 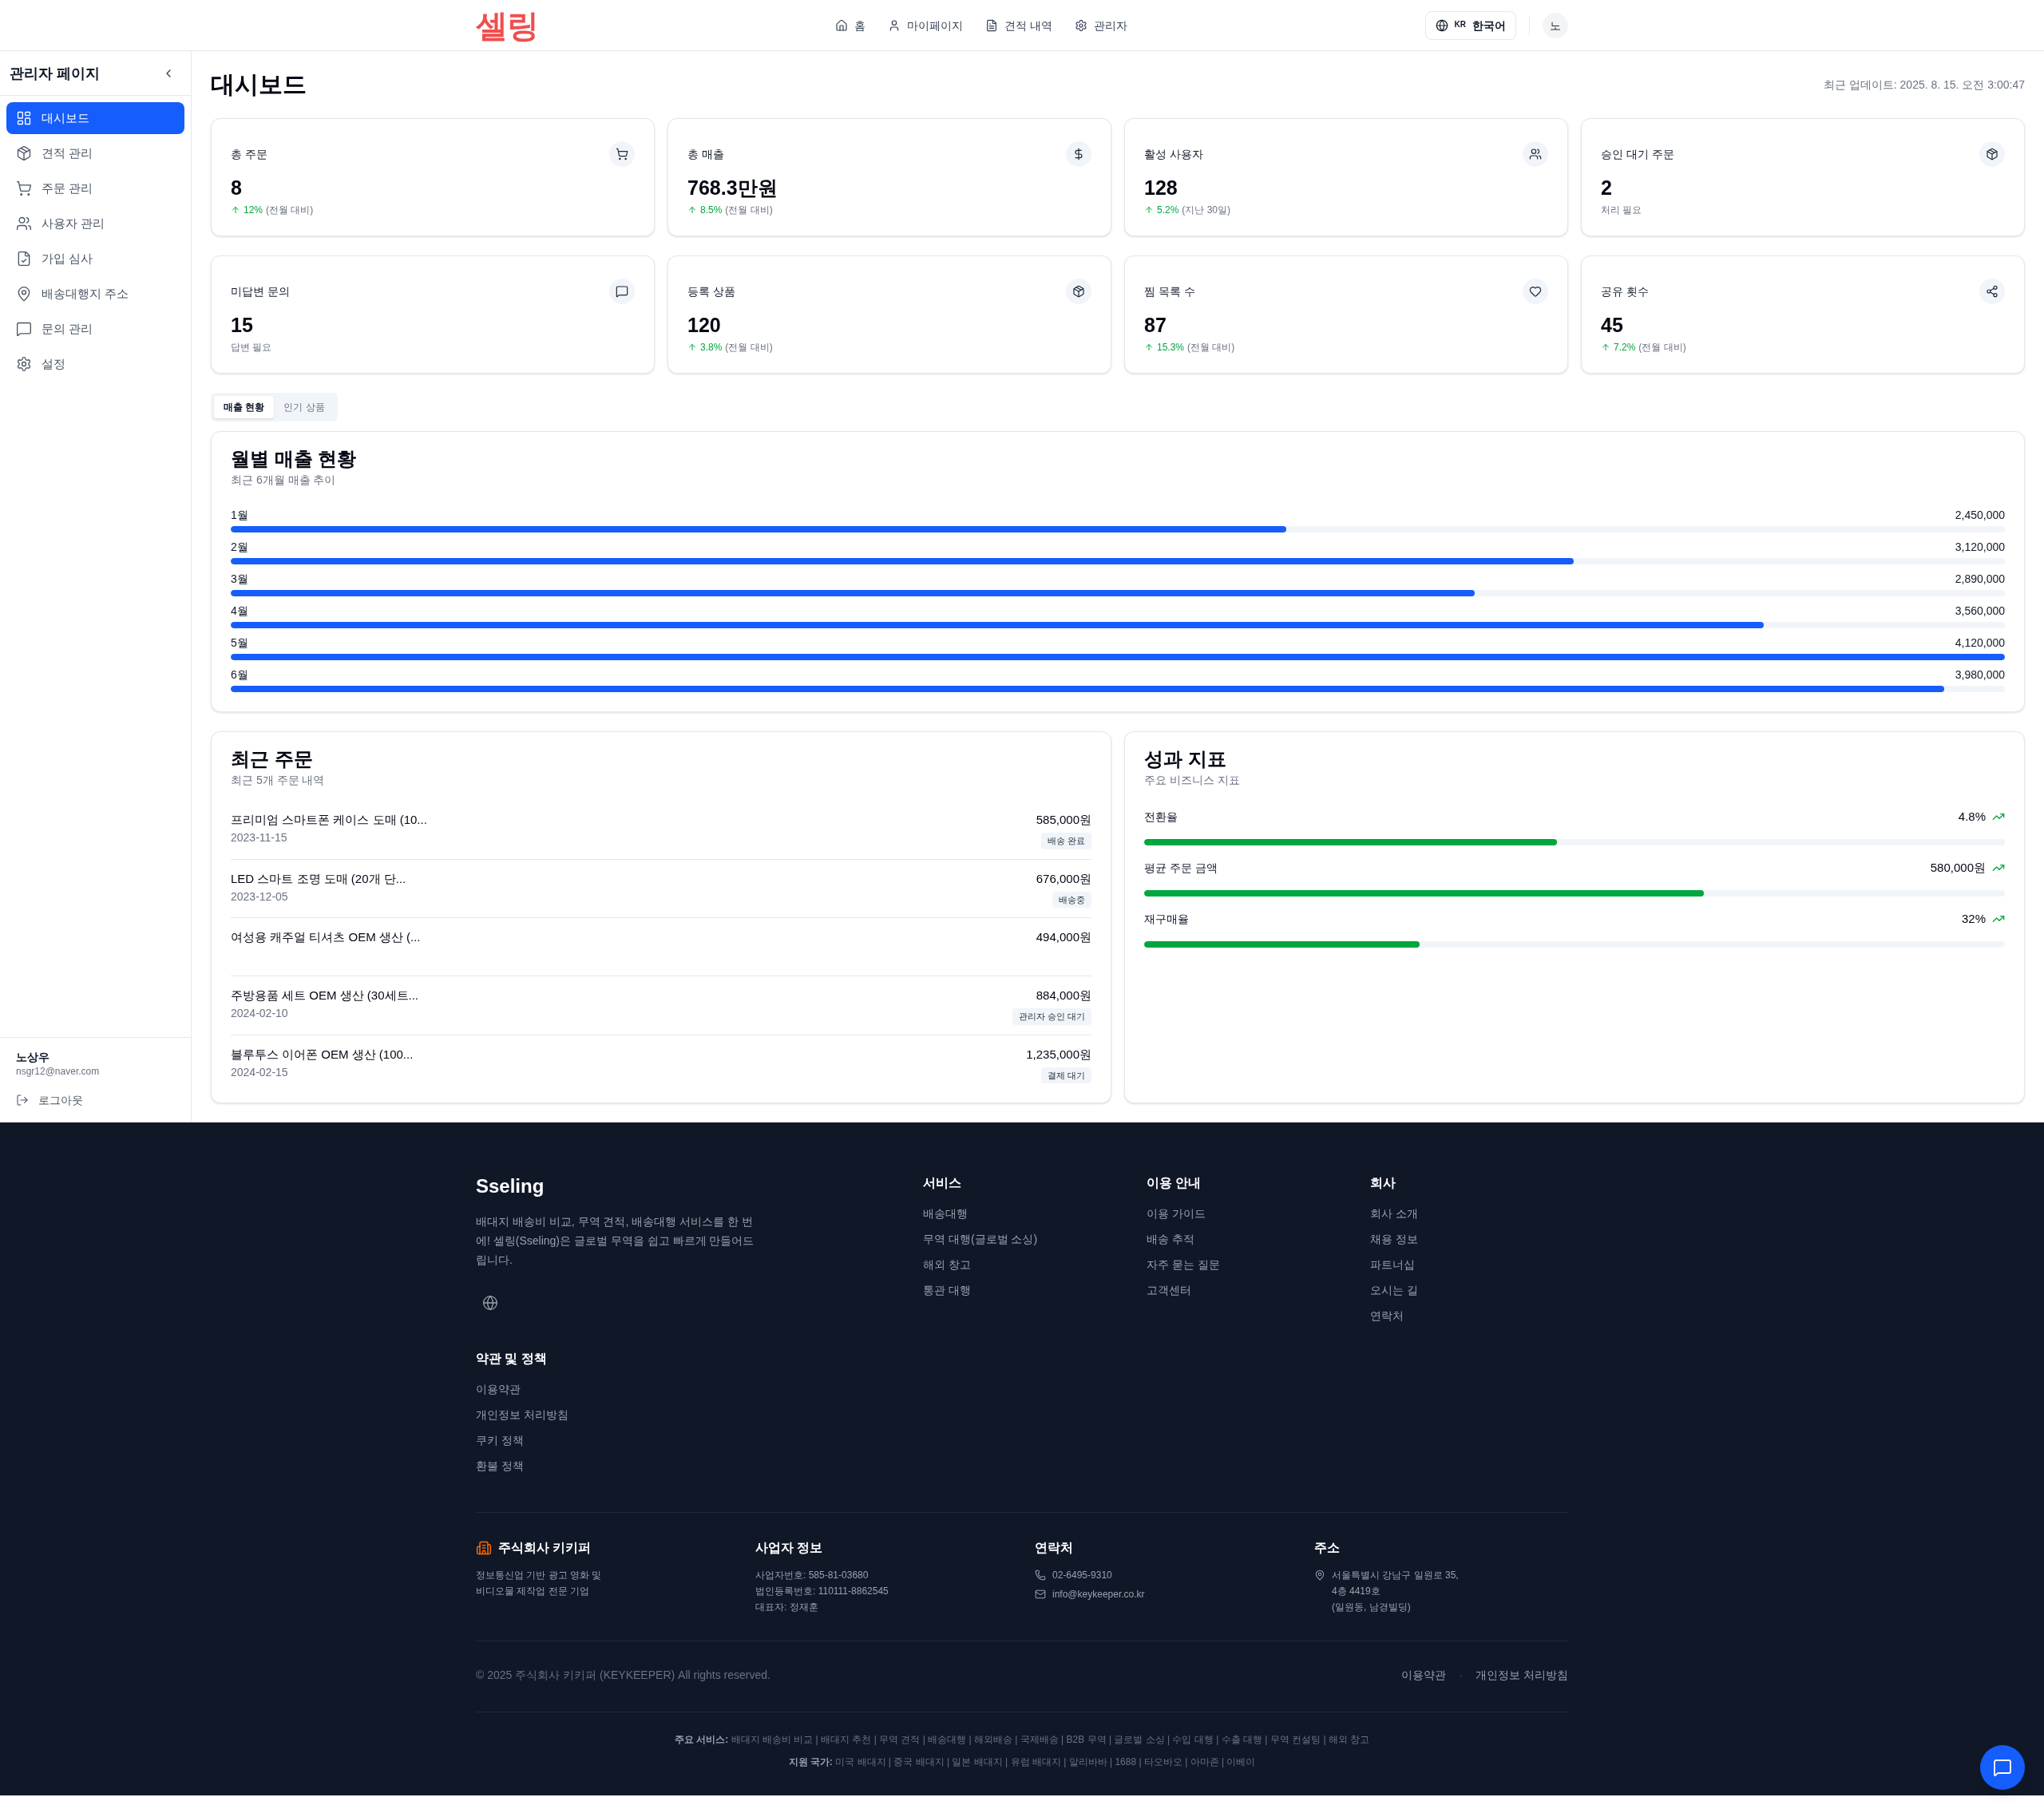 What do you see at coordinates (259, 837) in the screenshot?
I see `order-date: 2023-11-15` at bounding box center [259, 837].